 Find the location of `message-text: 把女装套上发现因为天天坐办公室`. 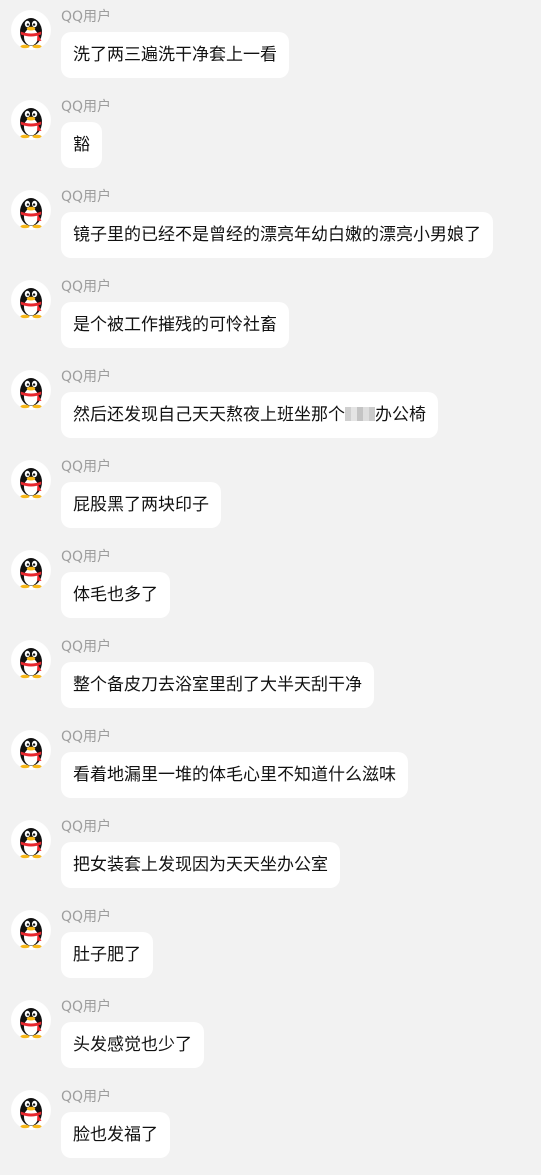

message-text: 把女装套上发现因为天天坐办公室 is located at coordinates (200, 865).